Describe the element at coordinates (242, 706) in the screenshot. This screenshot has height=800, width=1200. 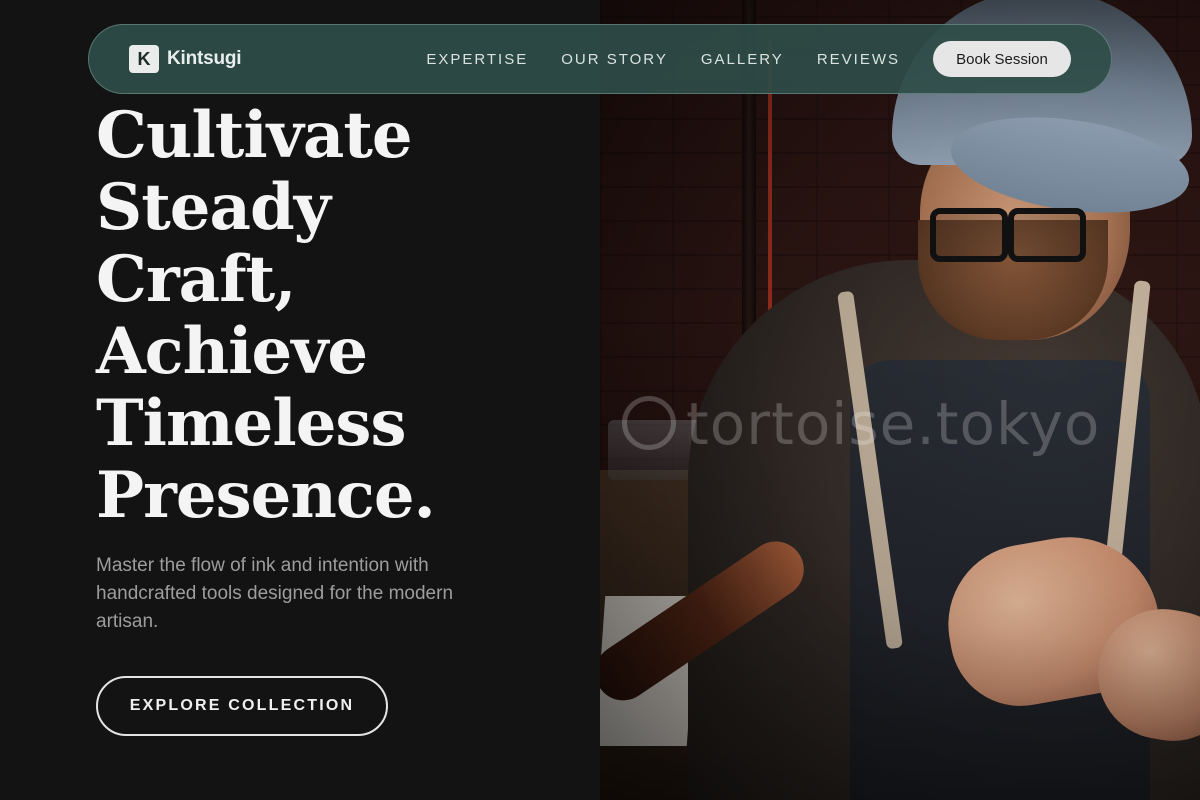
I see `explore-collection-button: EXPLORE COLLECTION` at that location.